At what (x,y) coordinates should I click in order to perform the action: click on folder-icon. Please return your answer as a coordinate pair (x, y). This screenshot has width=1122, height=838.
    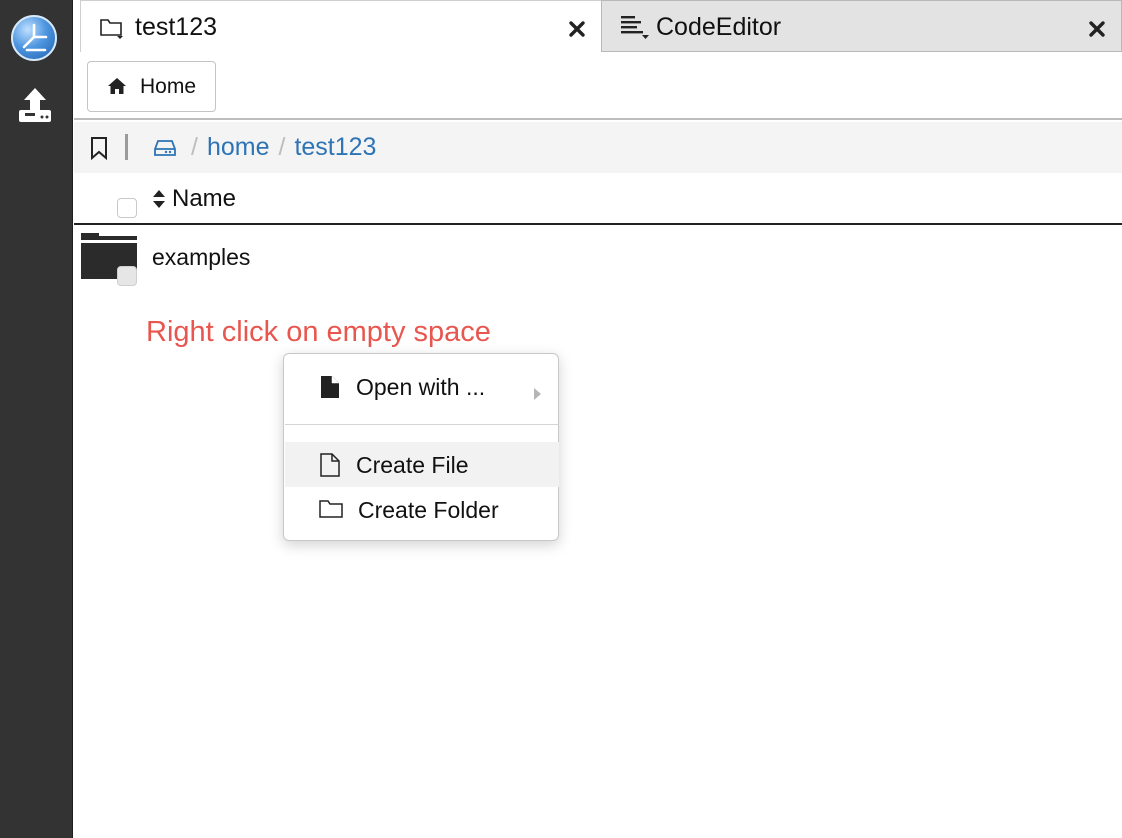
    Looking at the image, I should click on (112, 28).